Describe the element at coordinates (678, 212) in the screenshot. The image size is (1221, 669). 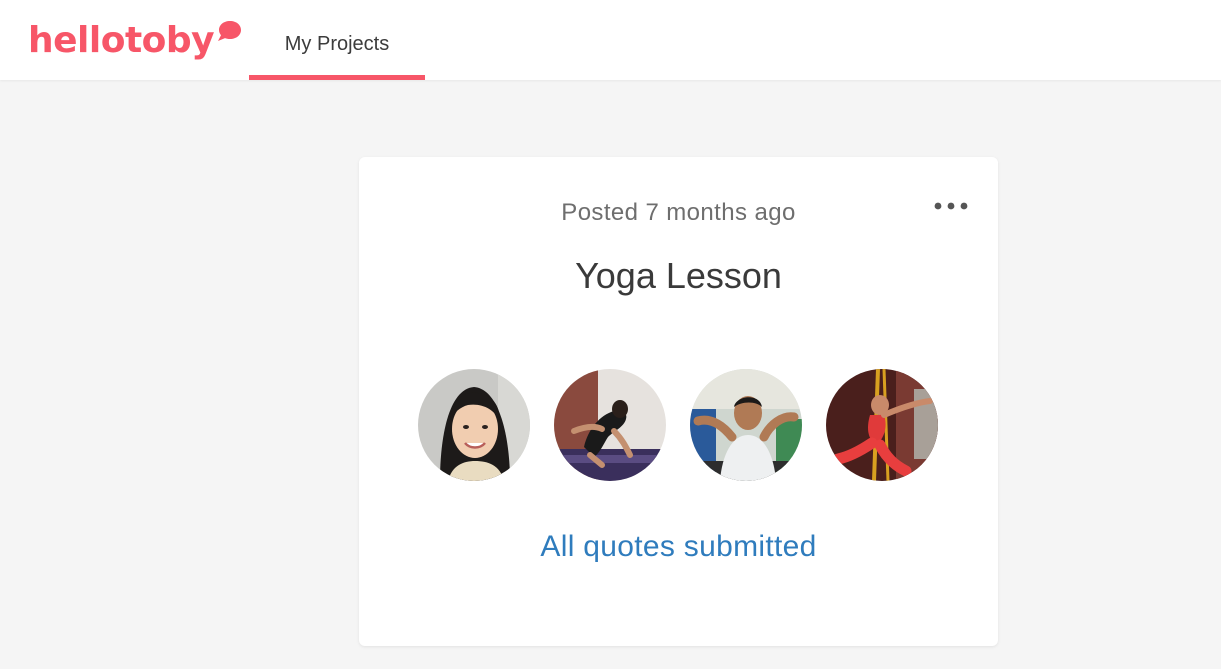
I see `posted-timestamp: Posted 7 months ago` at that location.